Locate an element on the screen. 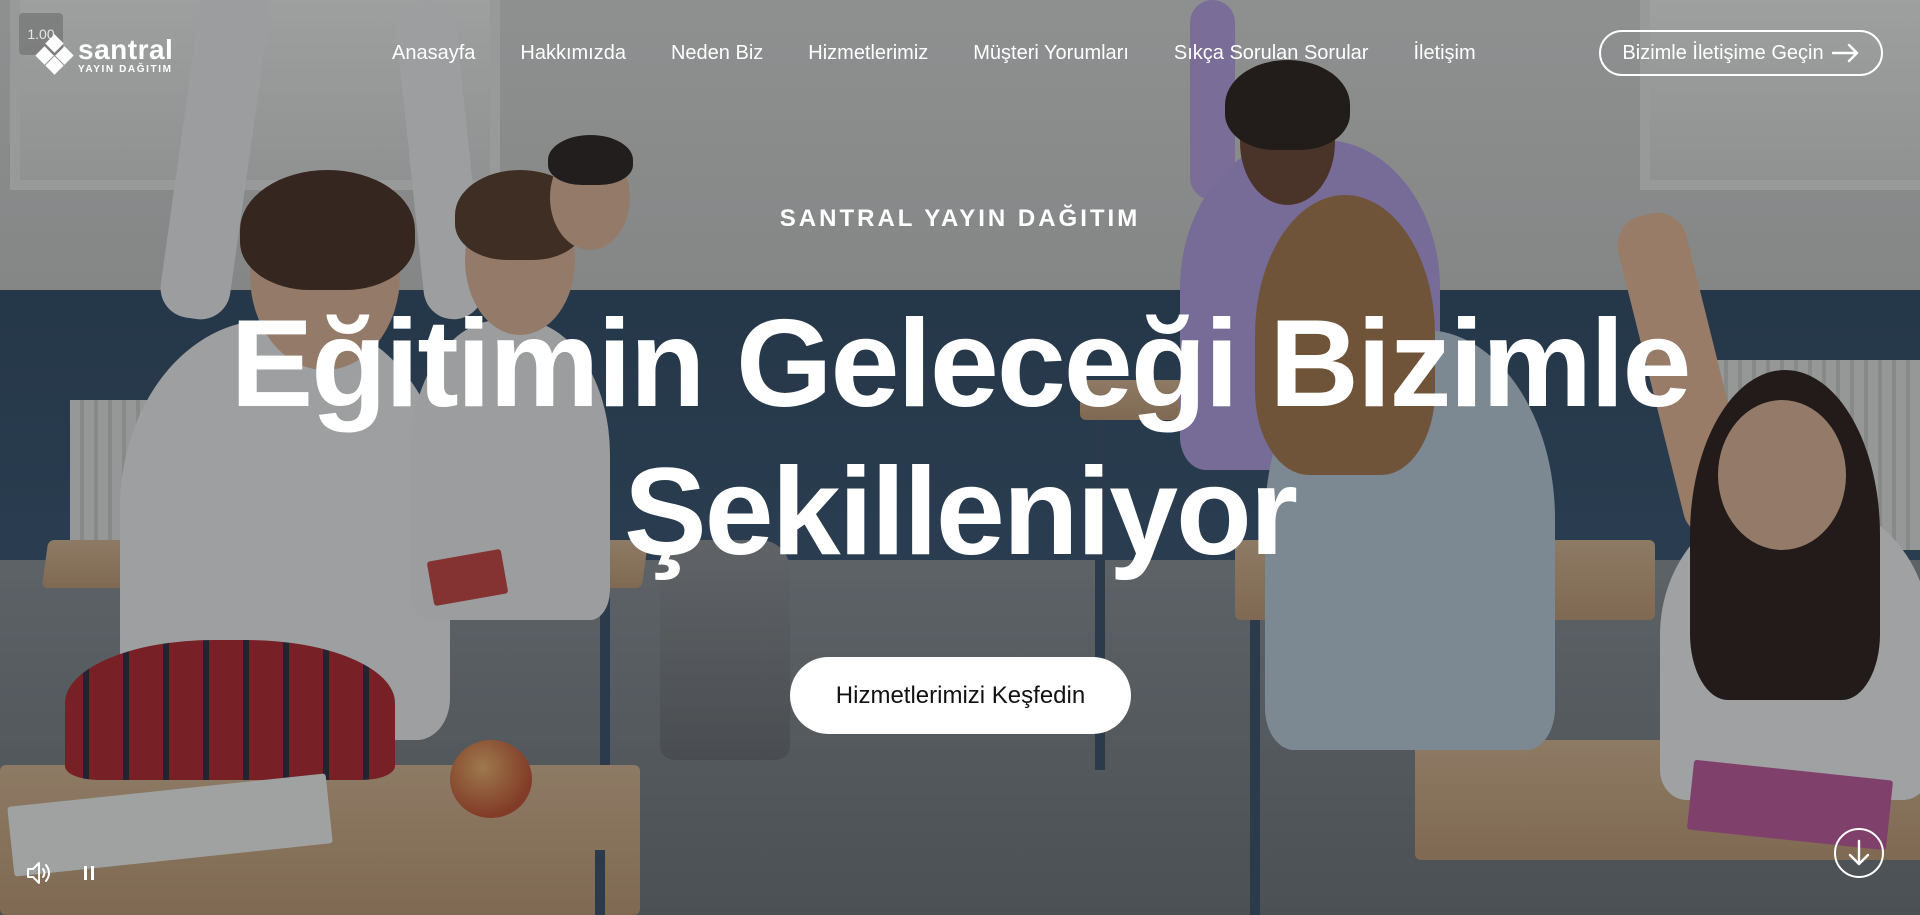  logo-mark-icon is located at coordinates (54, 54).